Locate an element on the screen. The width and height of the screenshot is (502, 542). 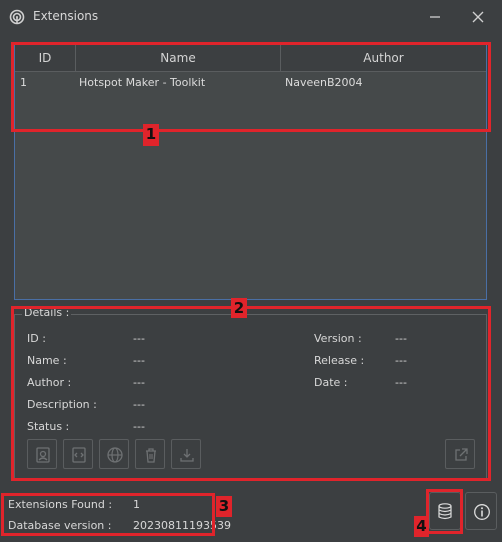
info-button is located at coordinates (481, 511).